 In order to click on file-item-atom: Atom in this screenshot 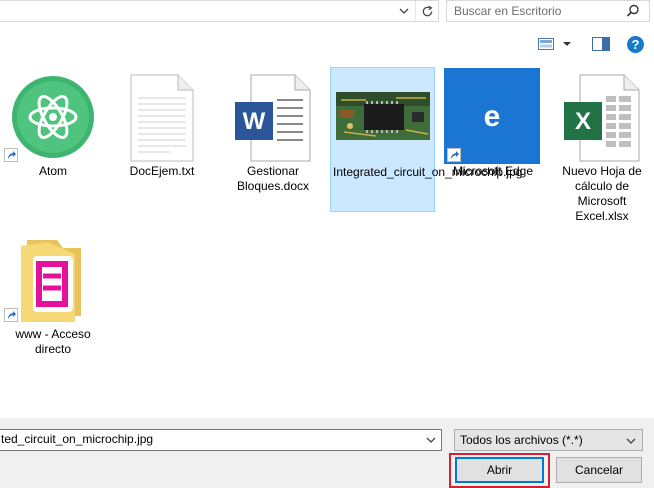, I will do `click(53, 133)`.